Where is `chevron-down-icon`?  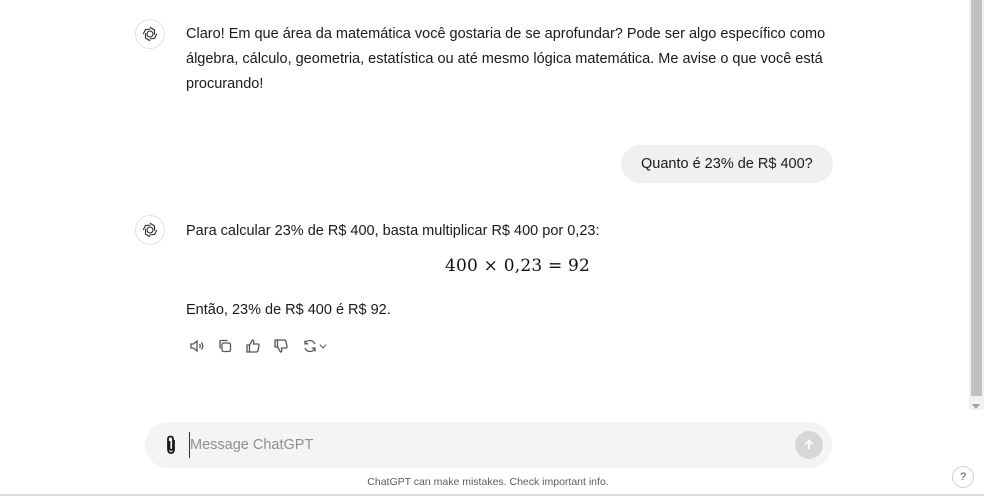 chevron-down-icon is located at coordinates (323, 346).